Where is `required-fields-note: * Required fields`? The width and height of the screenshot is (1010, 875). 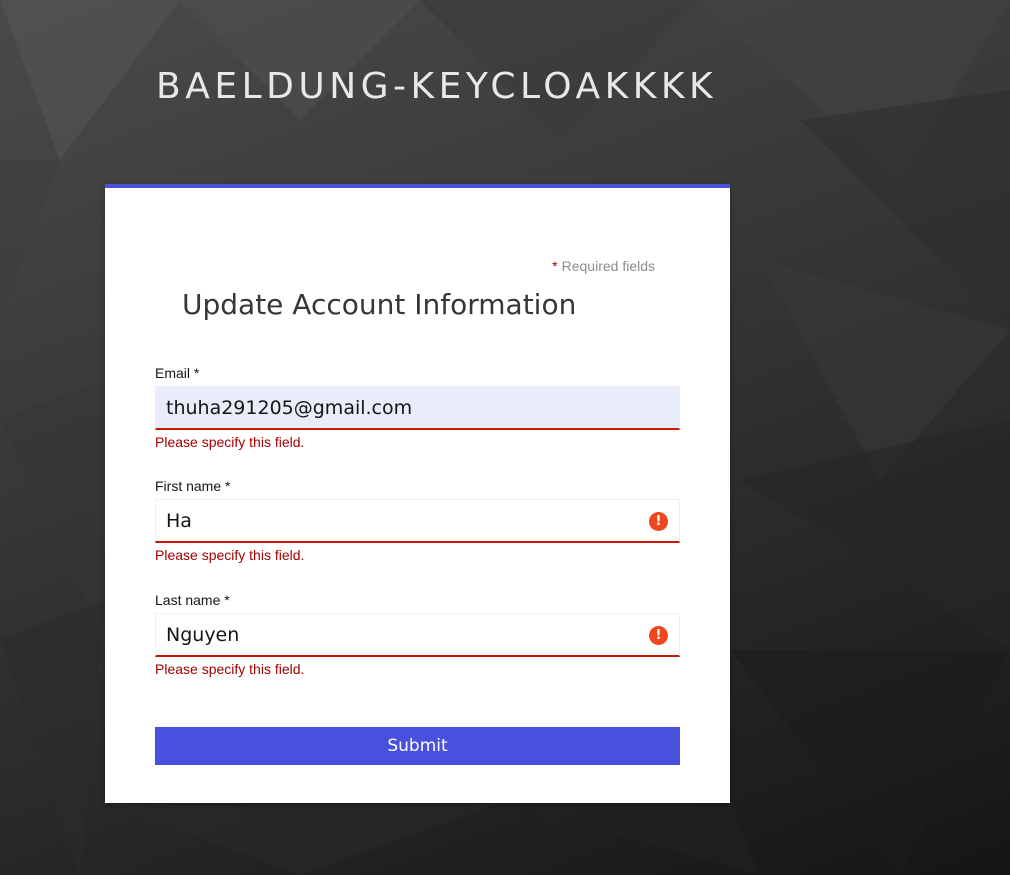 required-fields-note: * Required fields is located at coordinates (603, 266).